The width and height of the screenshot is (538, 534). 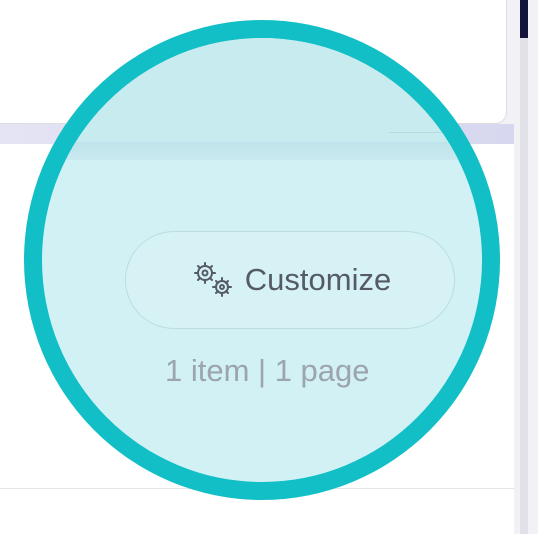 I want to click on pagination-summary: 1 item | 1 page, so click(x=267, y=370).